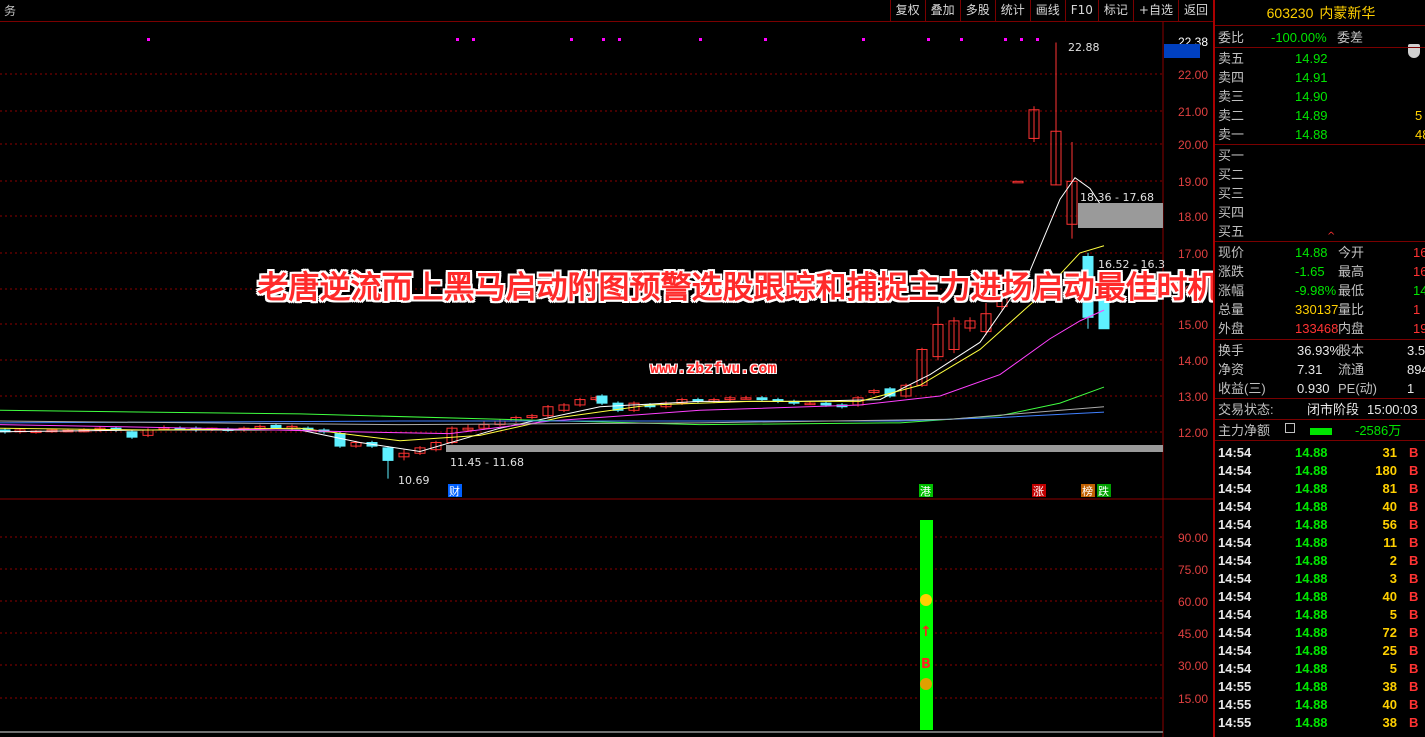  What do you see at coordinates (1231, 174) in the screenshot?
I see `bid-row-cell: 买二` at bounding box center [1231, 174].